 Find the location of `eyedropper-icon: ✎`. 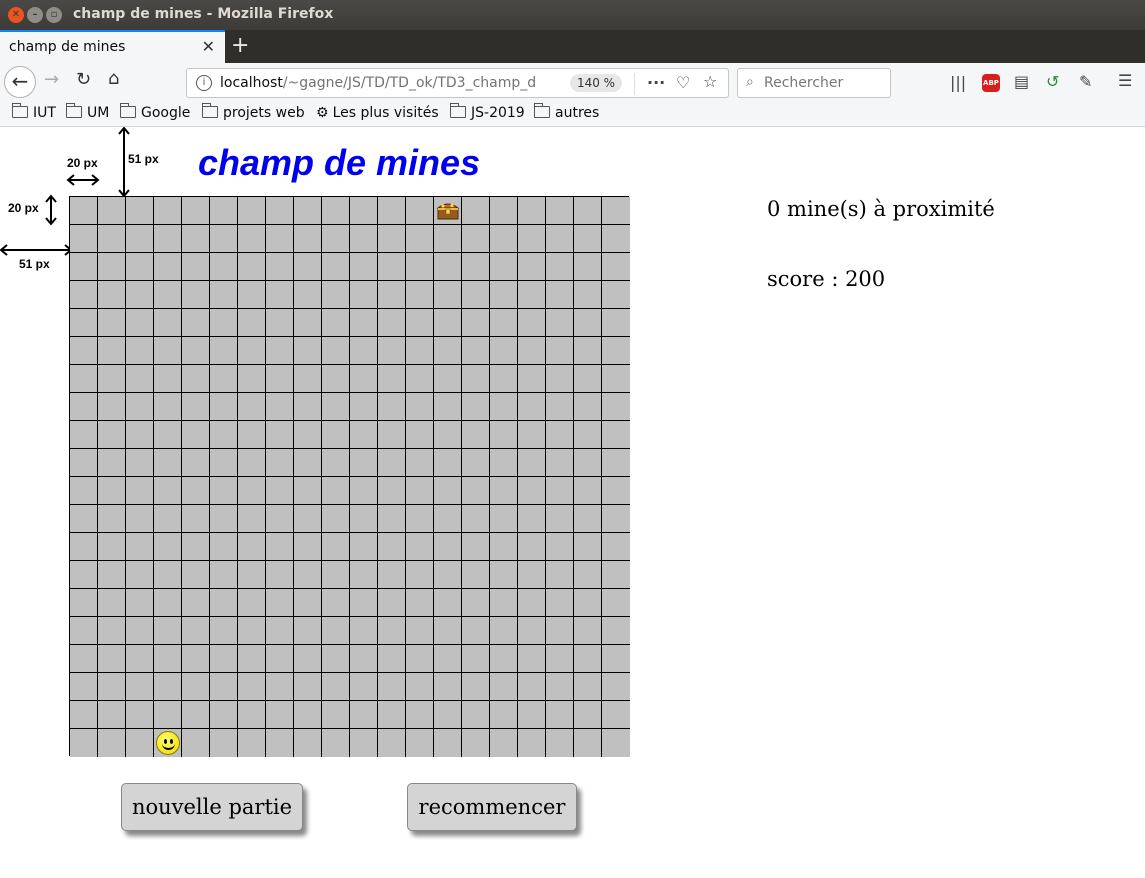

eyedropper-icon: ✎ is located at coordinates (1085, 81).